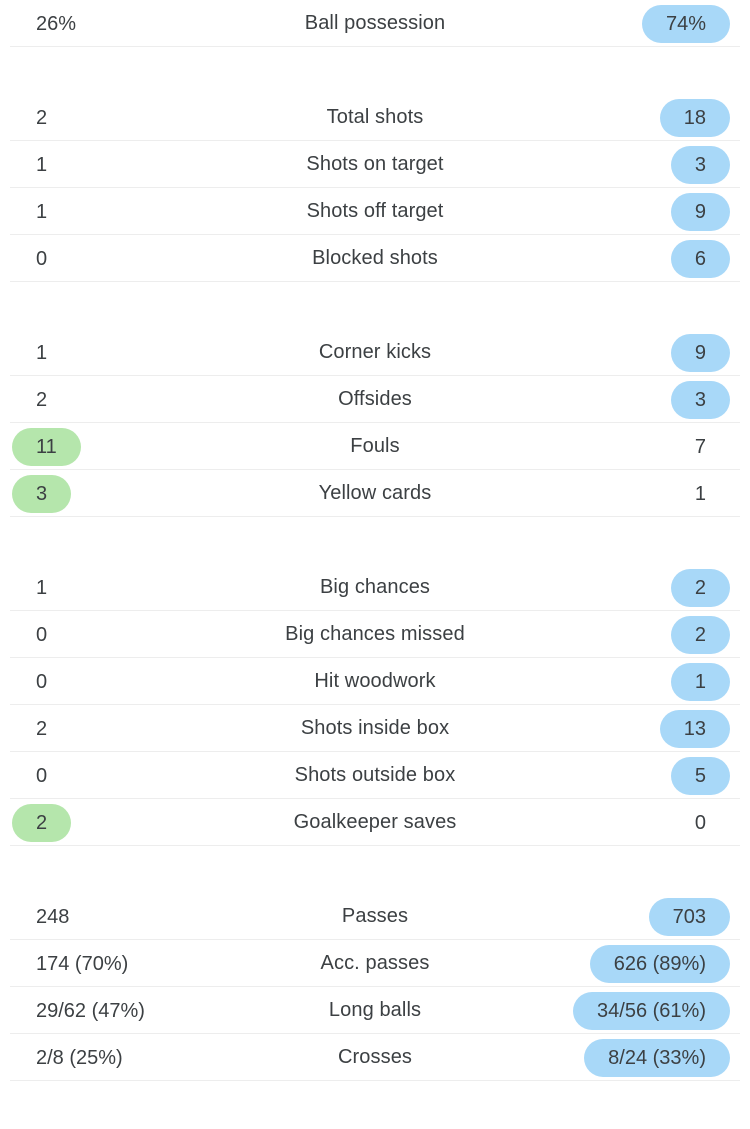 This screenshot has width=750, height=1129. Describe the element at coordinates (694, 728) in the screenshot. I see `away-value-highlight: 13` at that location.